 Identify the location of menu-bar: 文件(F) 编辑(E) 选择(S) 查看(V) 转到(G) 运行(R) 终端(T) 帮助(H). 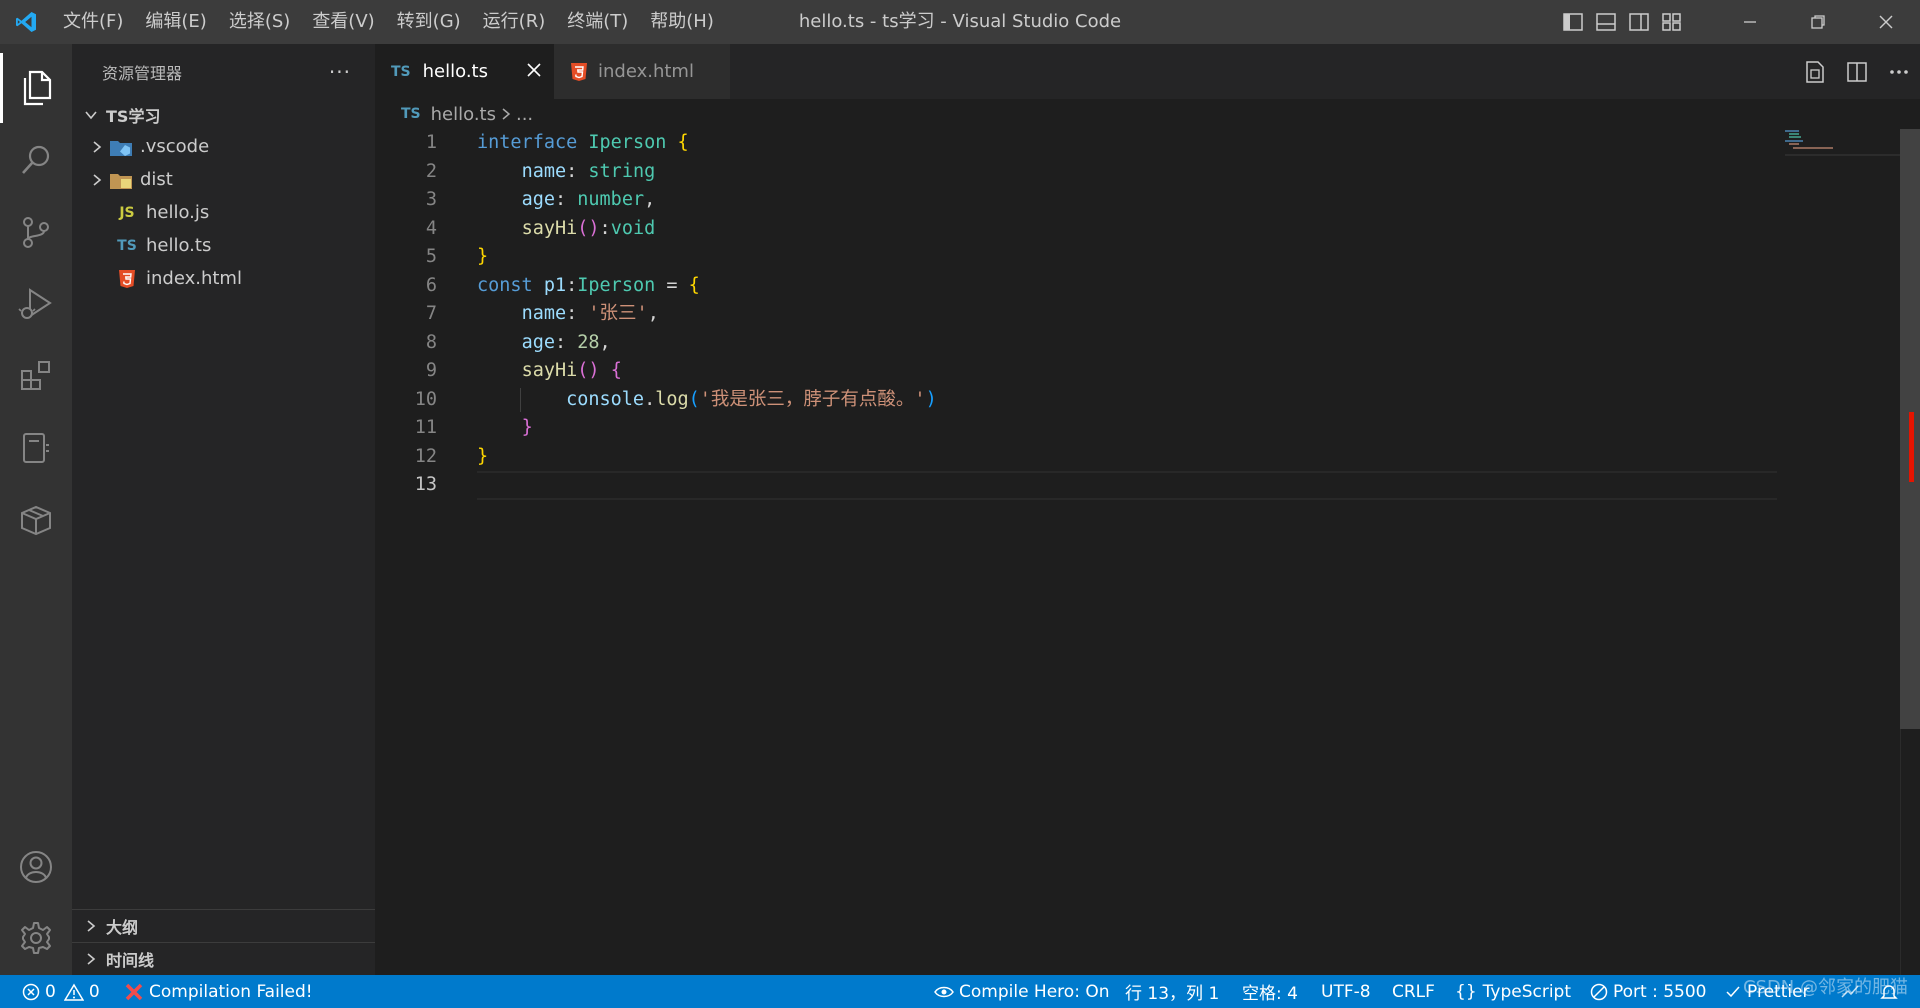
(388, 22).